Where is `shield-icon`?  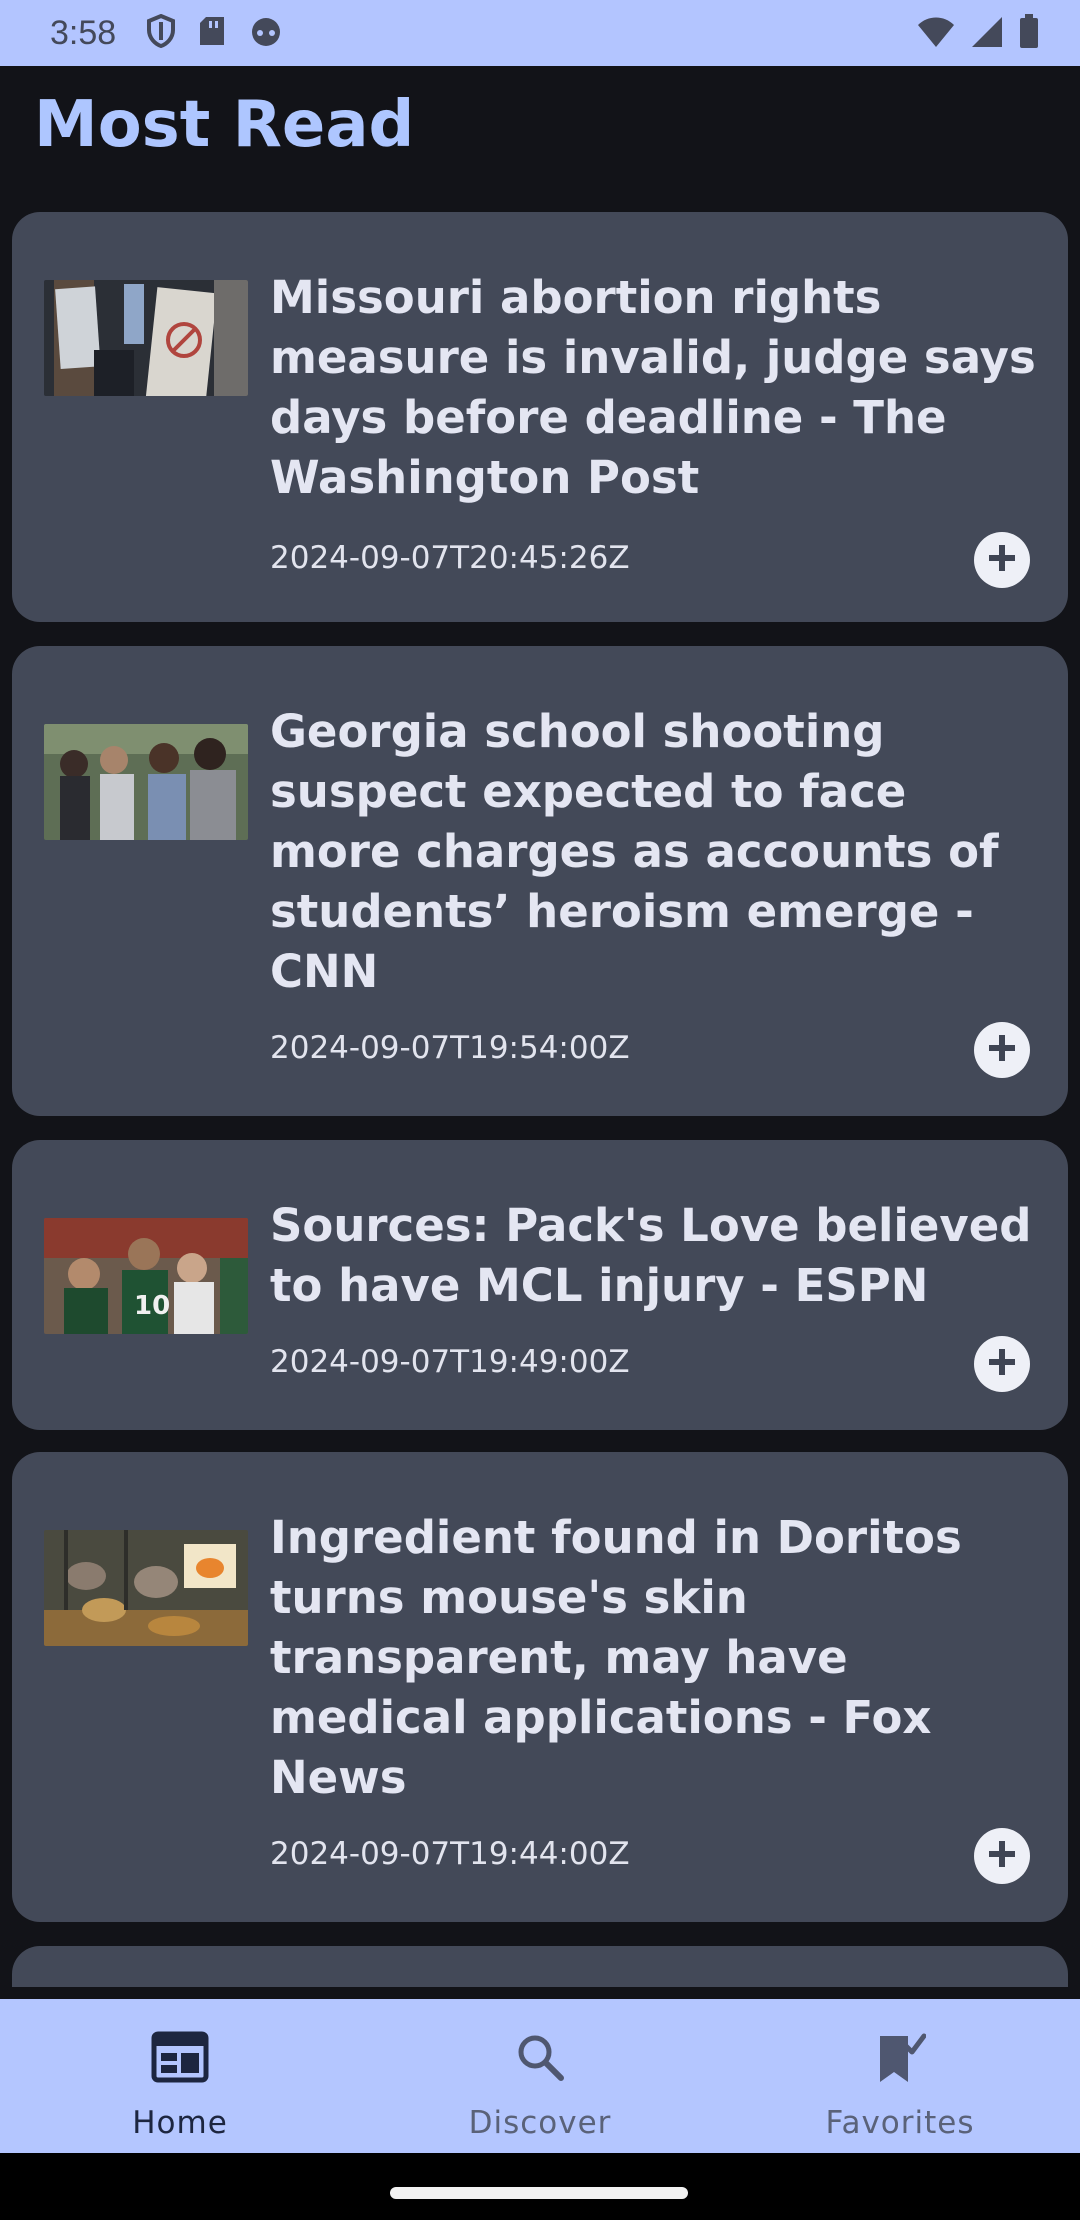
shield-icon is located at coordinates (161, 32).